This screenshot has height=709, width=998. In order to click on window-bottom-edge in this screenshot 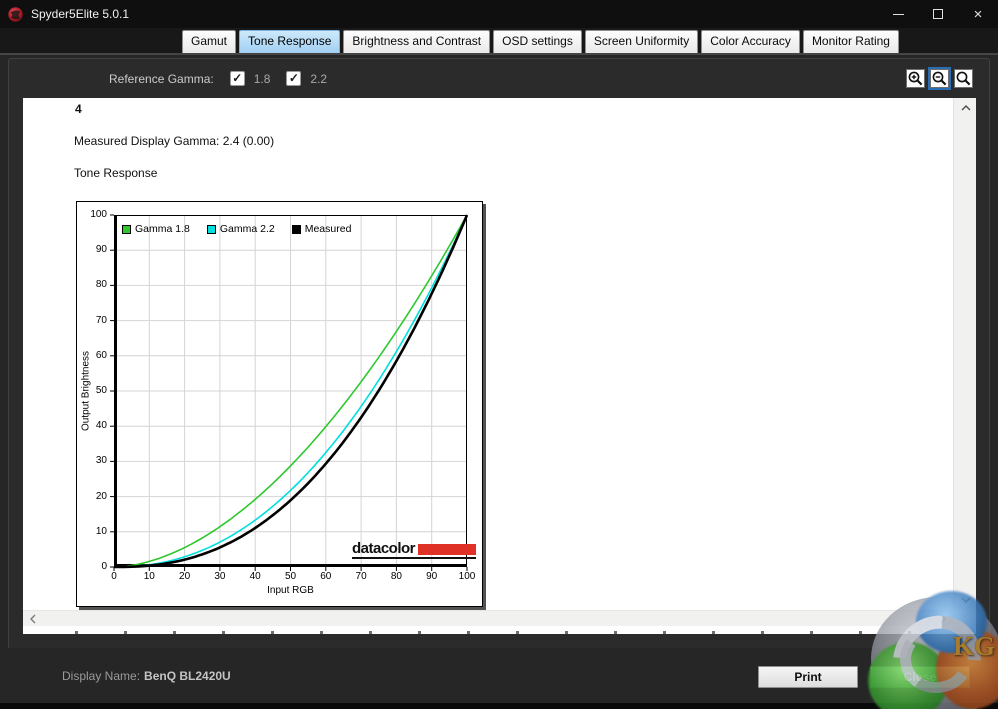, I will do `click(499, 706)`.